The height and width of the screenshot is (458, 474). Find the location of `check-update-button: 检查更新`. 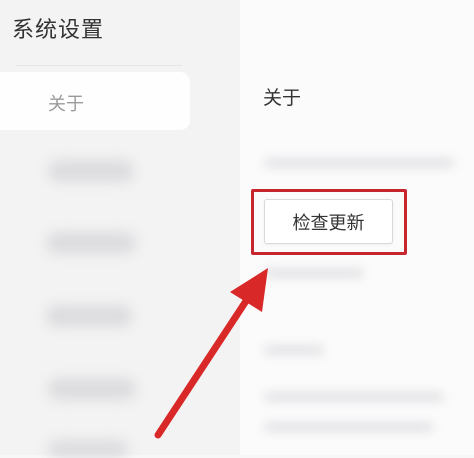

check-update-button: 检查更新 is located at coordinates (328, 221).